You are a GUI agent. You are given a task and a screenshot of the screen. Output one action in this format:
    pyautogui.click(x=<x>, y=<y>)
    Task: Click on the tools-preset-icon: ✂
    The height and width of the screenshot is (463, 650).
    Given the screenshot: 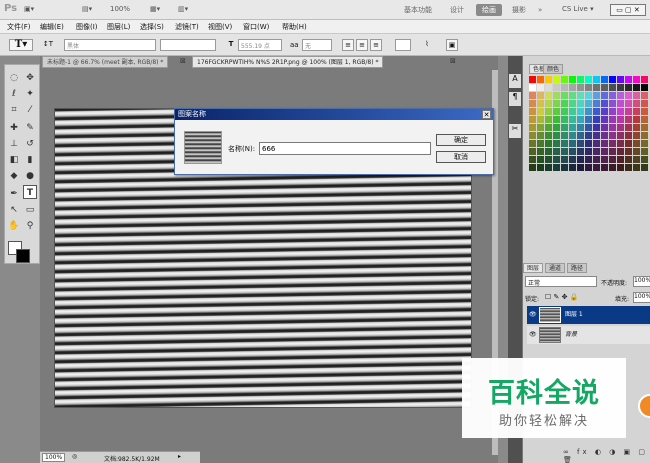 What is the action you would take?
    pyautogui.click(x=515, y=131)
    